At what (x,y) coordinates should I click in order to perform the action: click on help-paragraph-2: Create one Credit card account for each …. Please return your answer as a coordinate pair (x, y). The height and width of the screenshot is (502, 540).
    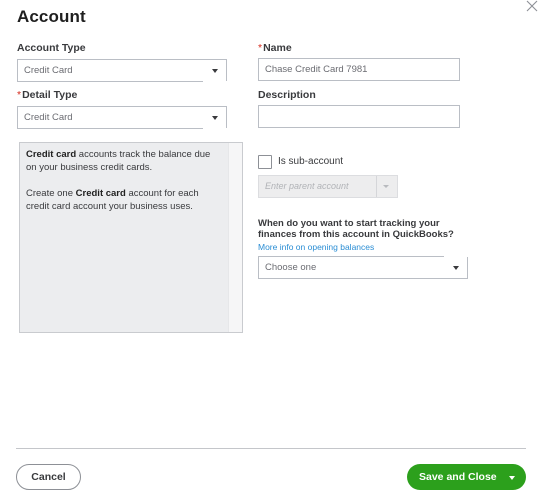
    Looking at the image, I should click on (124, 200).